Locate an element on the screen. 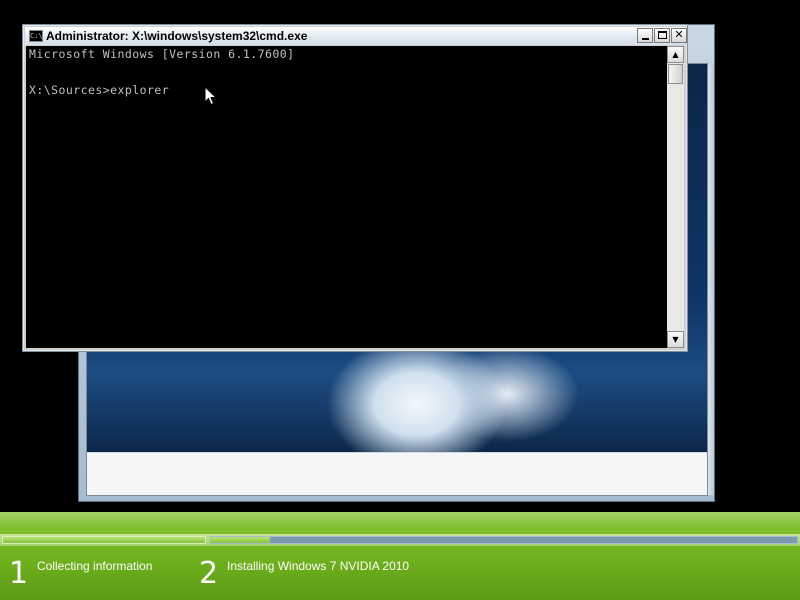 The image size is (800, 600). step-2-label: Installing Windows 7 NVIDIA 2010 is located at coordinates (318, 566).